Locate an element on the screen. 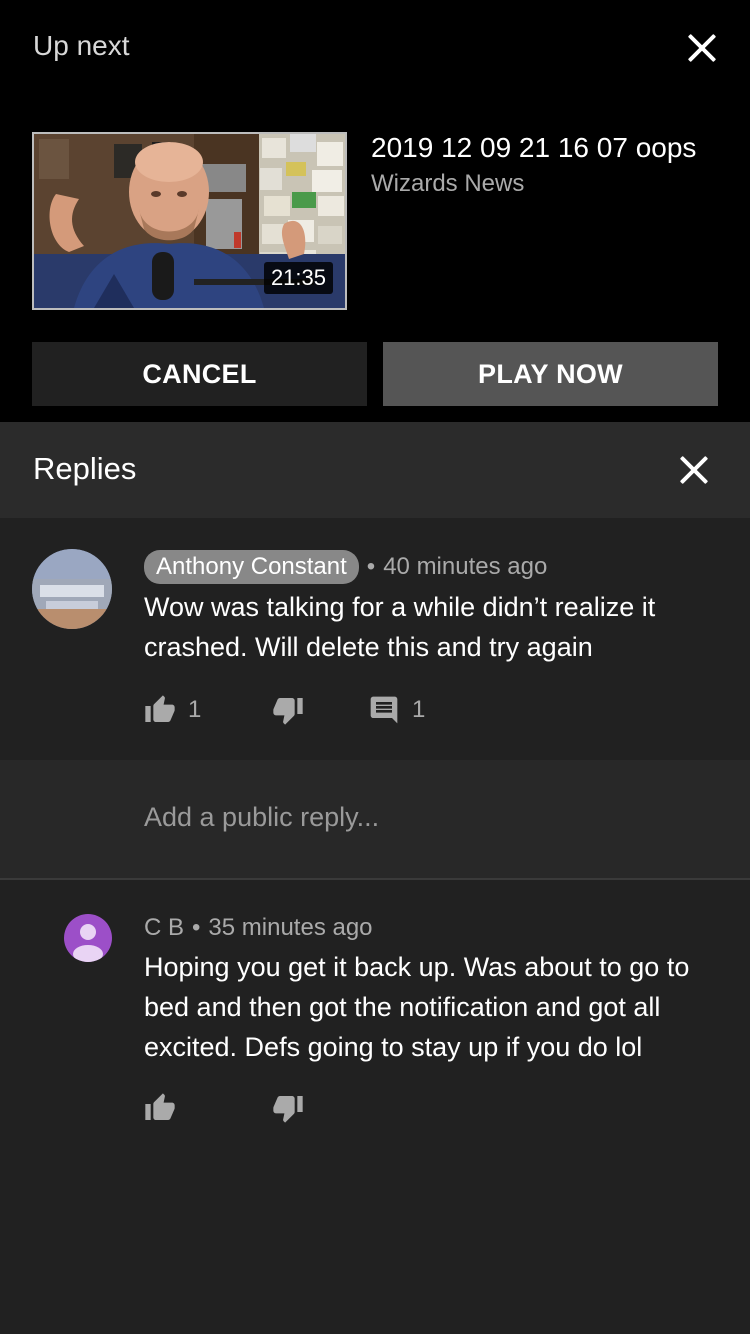  like-button is located at coordinates (160, 1108).